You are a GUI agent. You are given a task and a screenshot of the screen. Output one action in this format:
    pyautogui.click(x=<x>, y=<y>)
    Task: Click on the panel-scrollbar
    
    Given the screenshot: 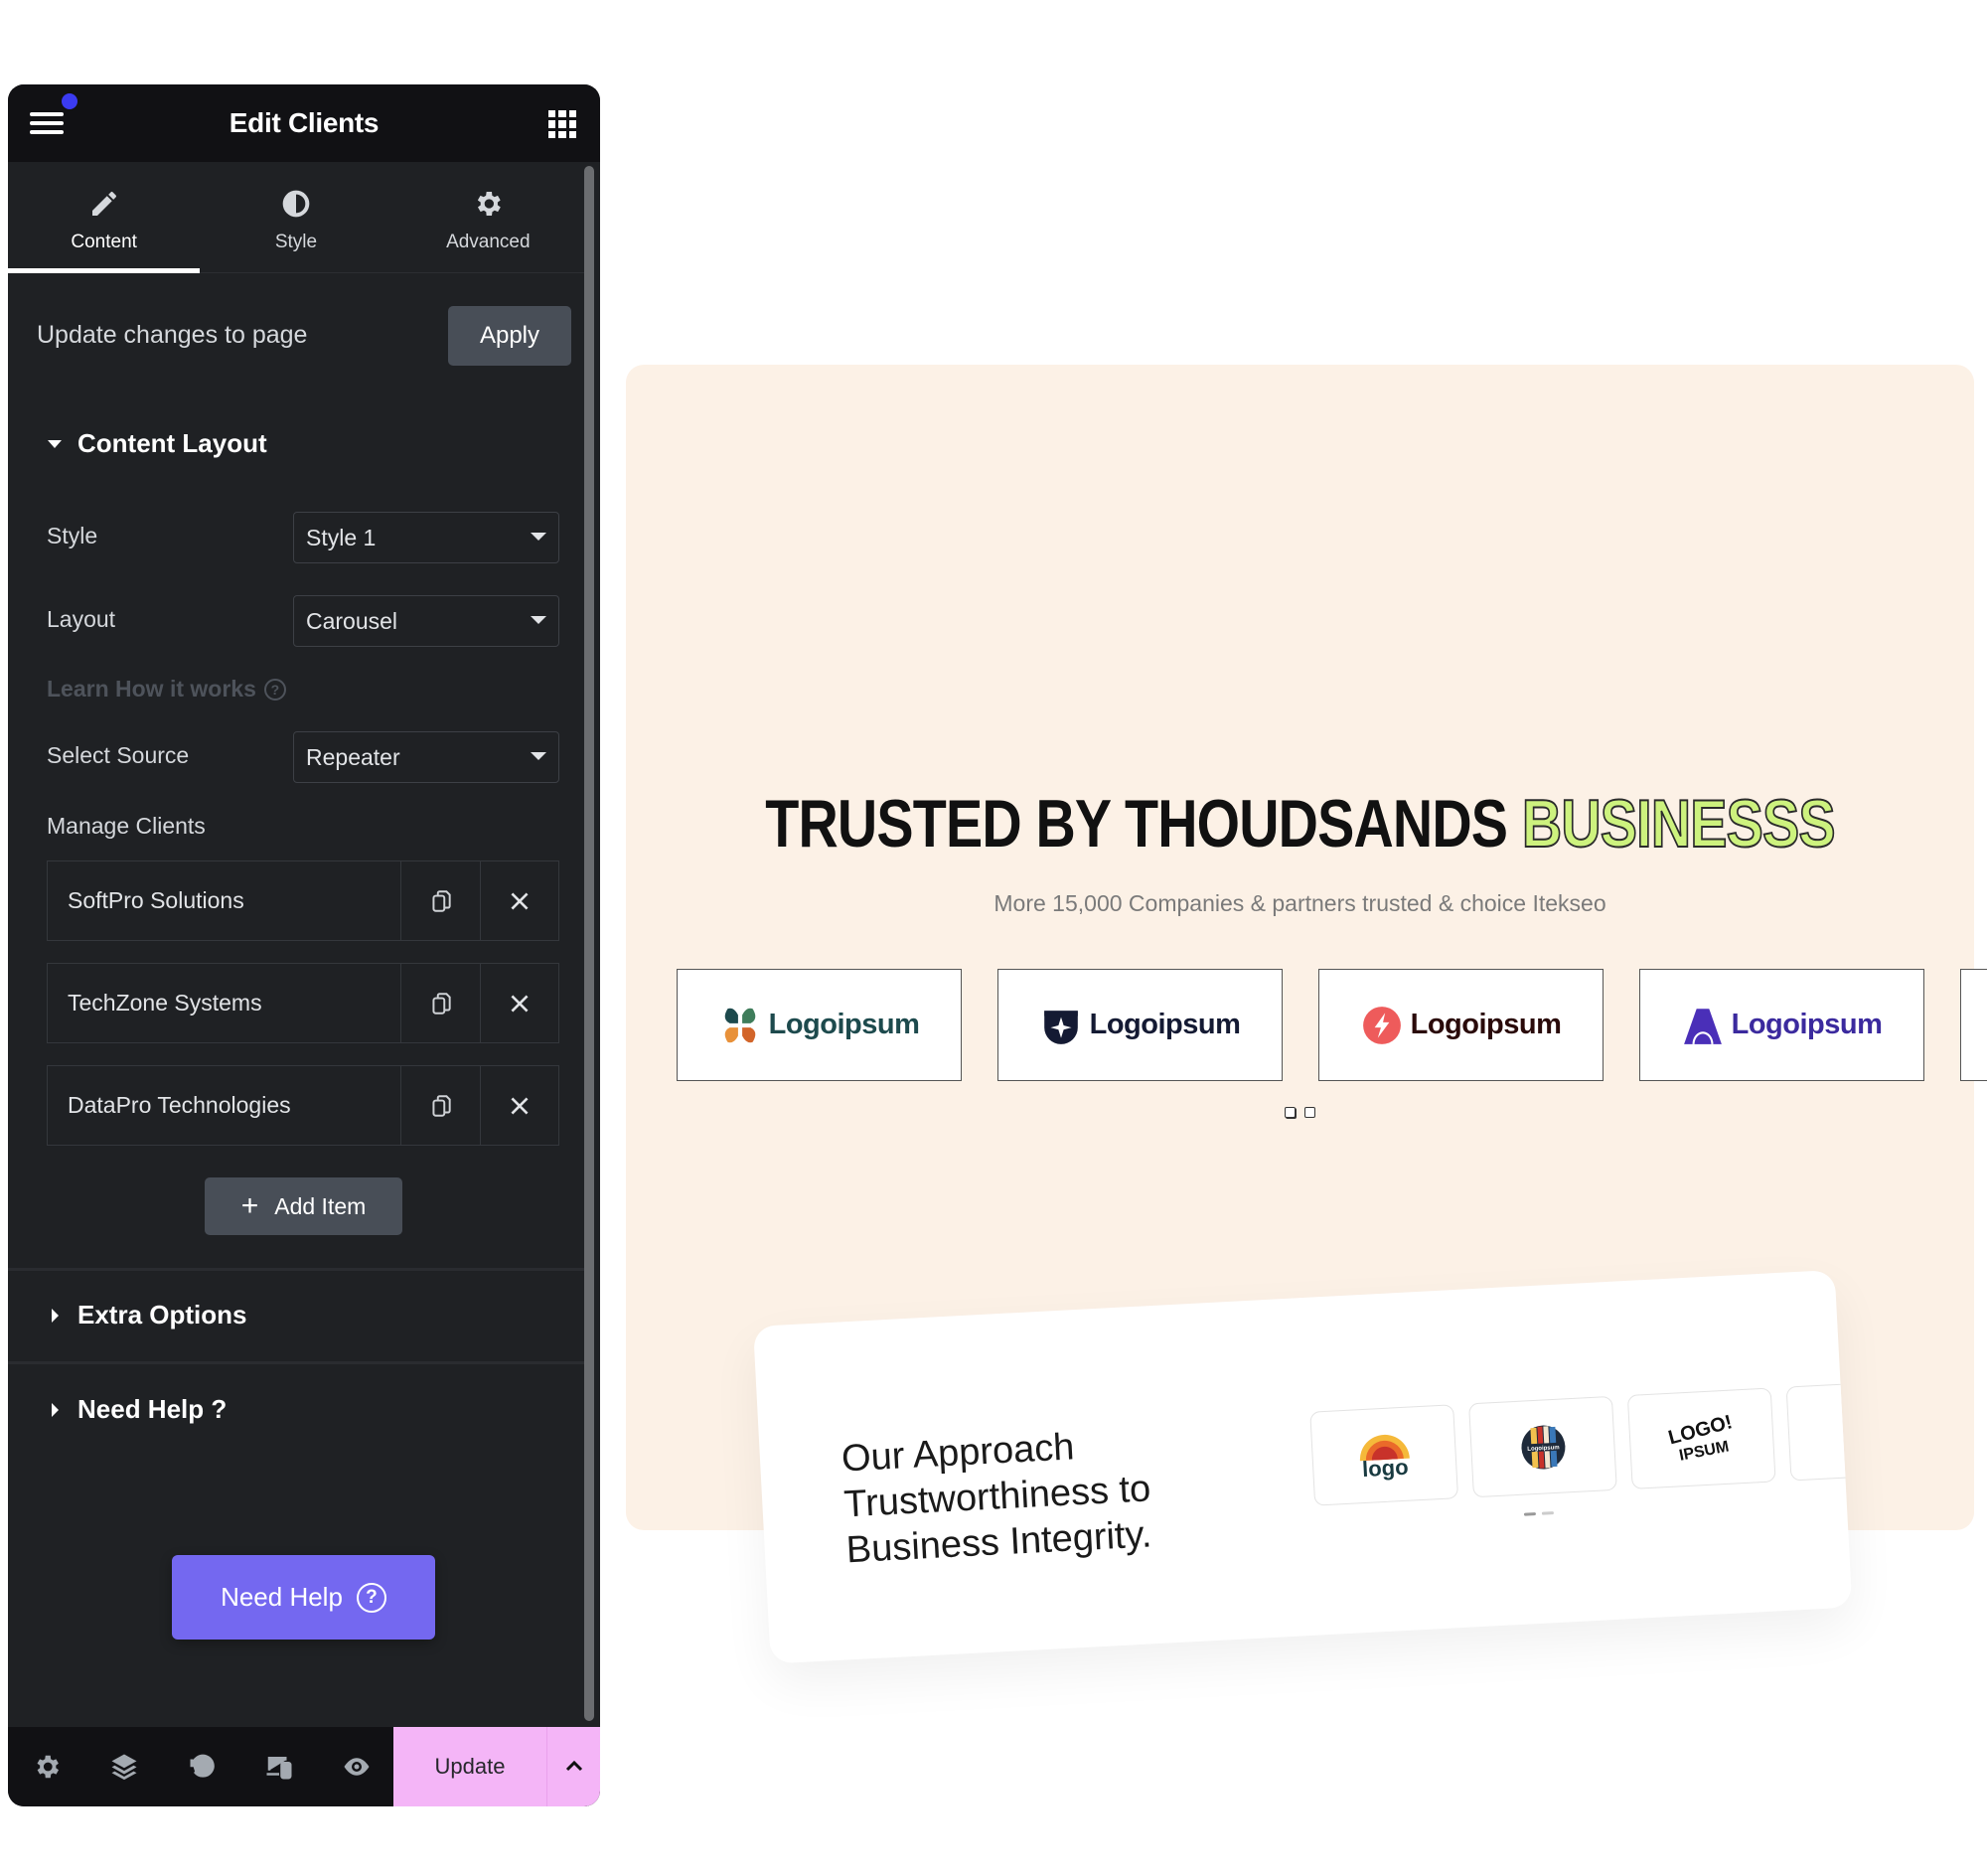 What is the action you would take?
    pyautogui.click(x=589, y=943)
    